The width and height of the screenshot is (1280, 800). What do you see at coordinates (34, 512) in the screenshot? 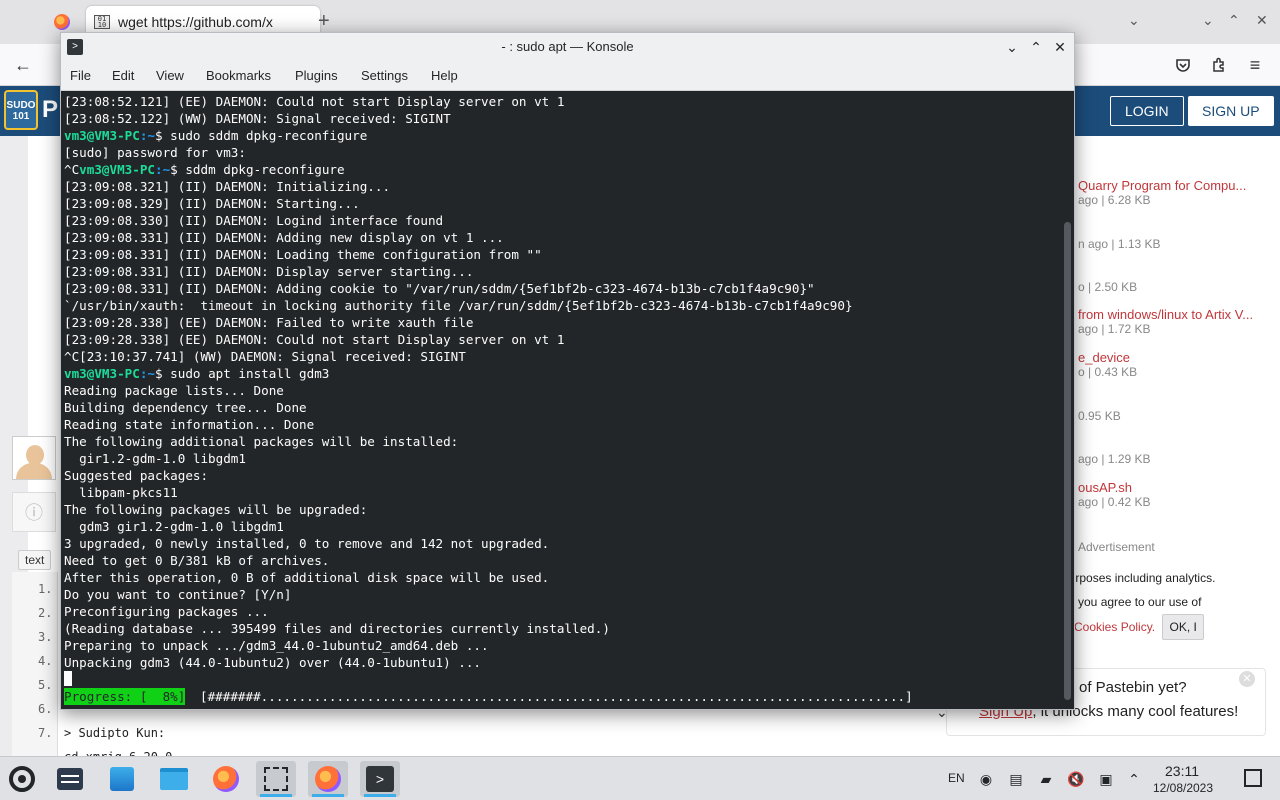
I see `info-icon: ⓘ` at bounding box center [34, 512].